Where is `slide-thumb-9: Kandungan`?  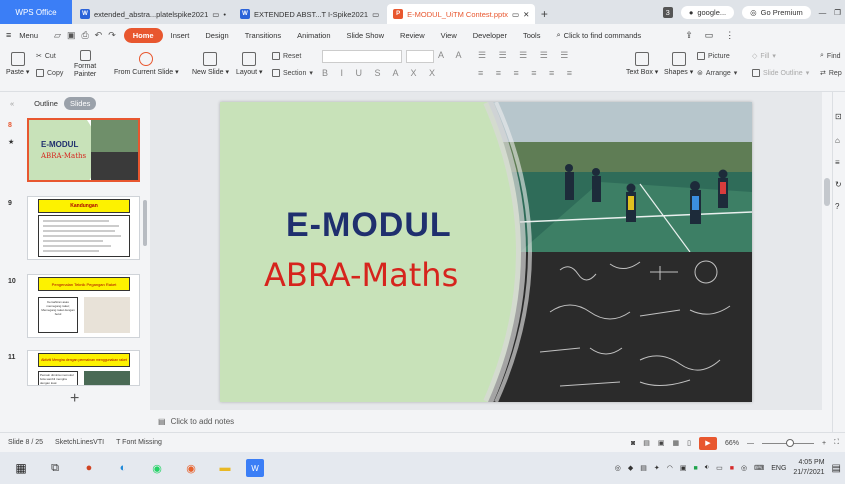
slide-thumb-9: Kandungan is located at coordinates (83, 228).